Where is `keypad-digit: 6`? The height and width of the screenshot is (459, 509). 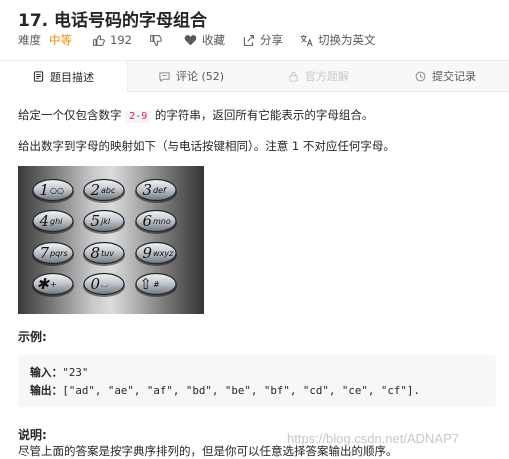
keypad-digit: 6 is located at coordinates (147, 221).